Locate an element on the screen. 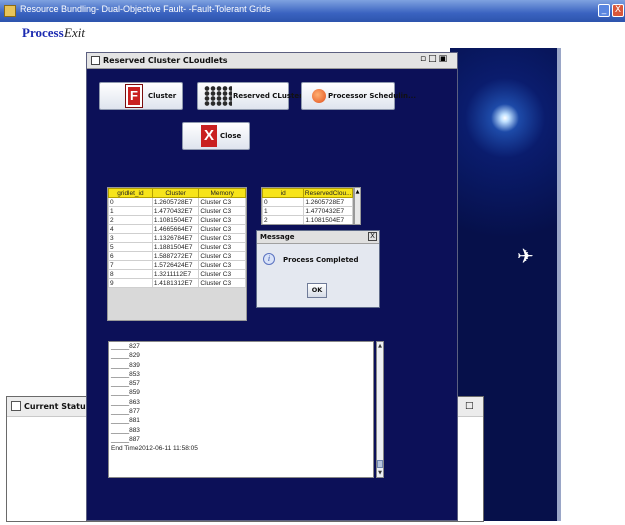  message-dialog: Message X i Process Completed OK is located at coordinates (318, 269).